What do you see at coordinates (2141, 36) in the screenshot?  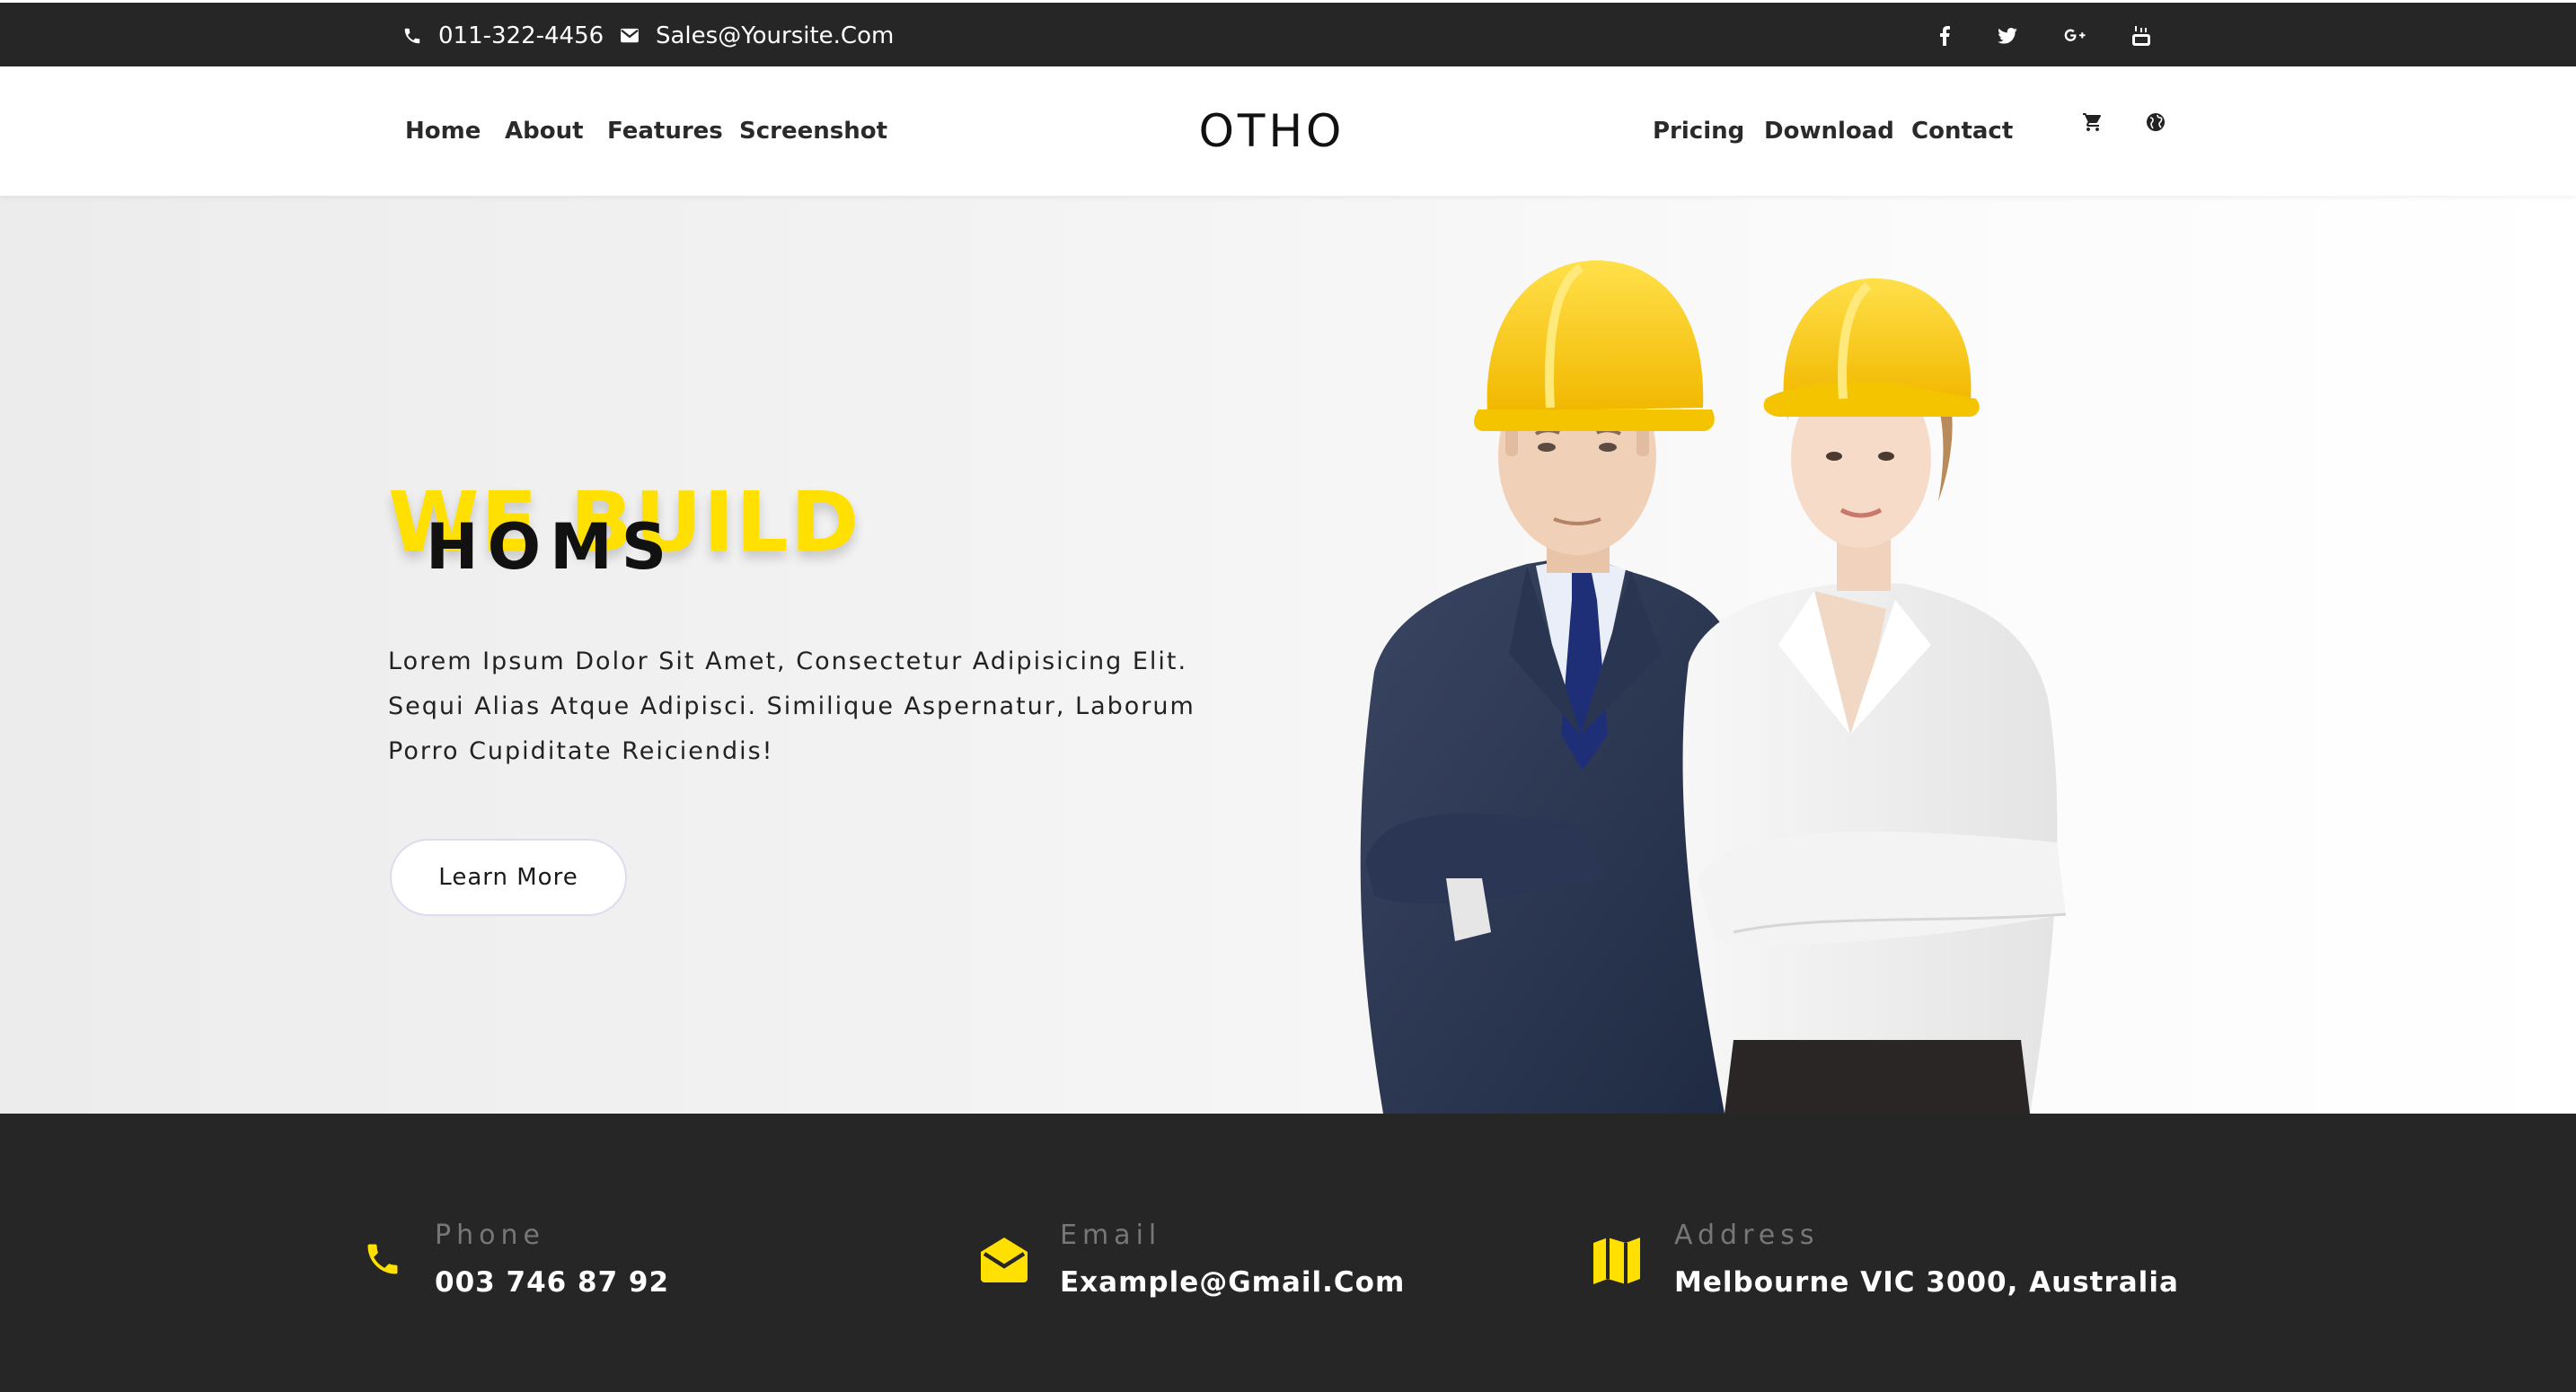 I see `youtube-icon` at bounding box center [2141, 36].